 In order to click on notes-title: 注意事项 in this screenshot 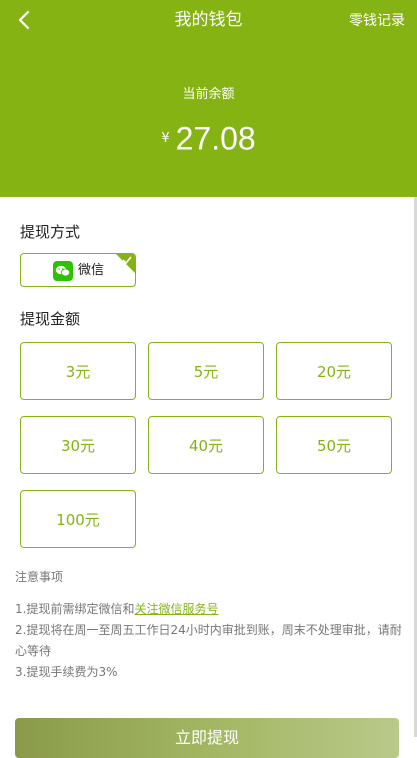, I will do `click(39, 577)`.